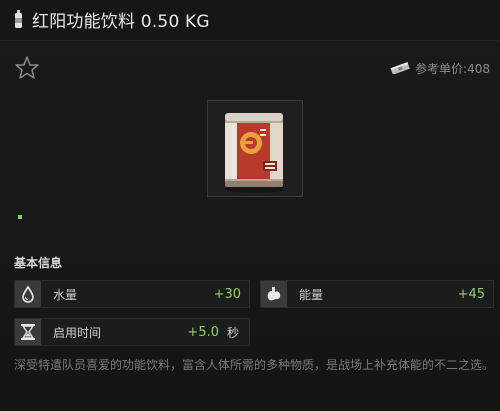  Describe the element at coordinates (274, 294) in the screenshot. I see `stomach-icon` at that location.